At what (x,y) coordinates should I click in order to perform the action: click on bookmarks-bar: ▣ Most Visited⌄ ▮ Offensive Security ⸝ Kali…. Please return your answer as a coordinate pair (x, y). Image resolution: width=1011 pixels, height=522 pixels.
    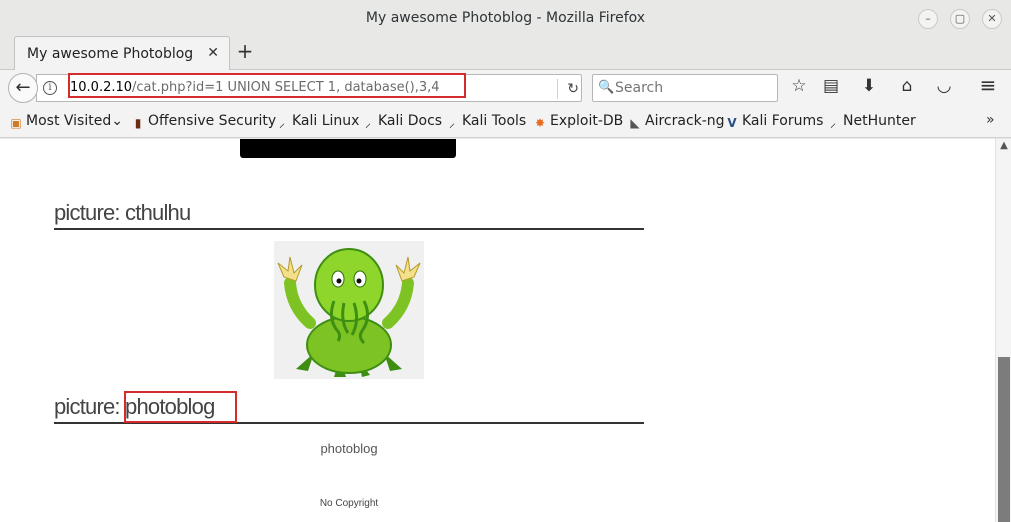
    Looking at the image, I should click on (505, 122).